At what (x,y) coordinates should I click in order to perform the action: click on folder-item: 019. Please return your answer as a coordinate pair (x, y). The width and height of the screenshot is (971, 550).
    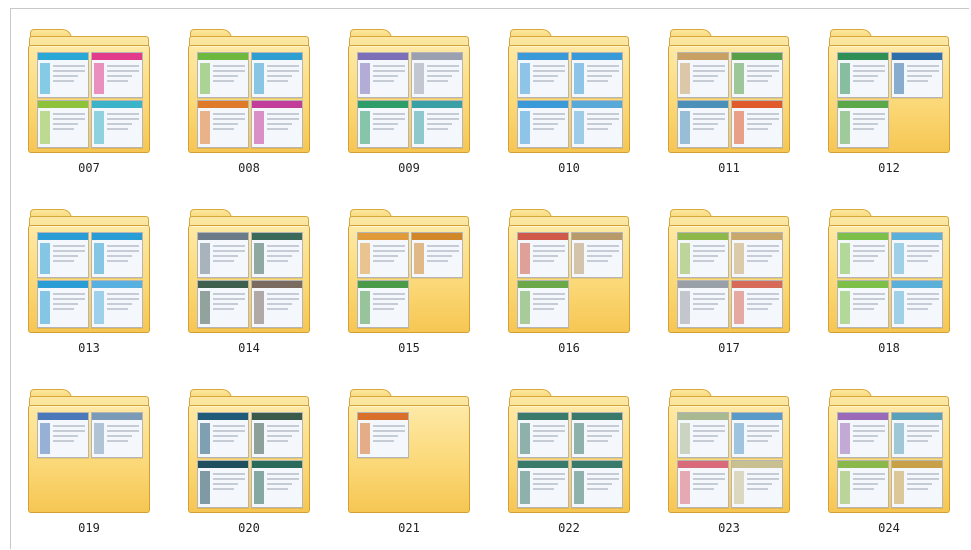
    Looking at the image, I should click on (89, 468).